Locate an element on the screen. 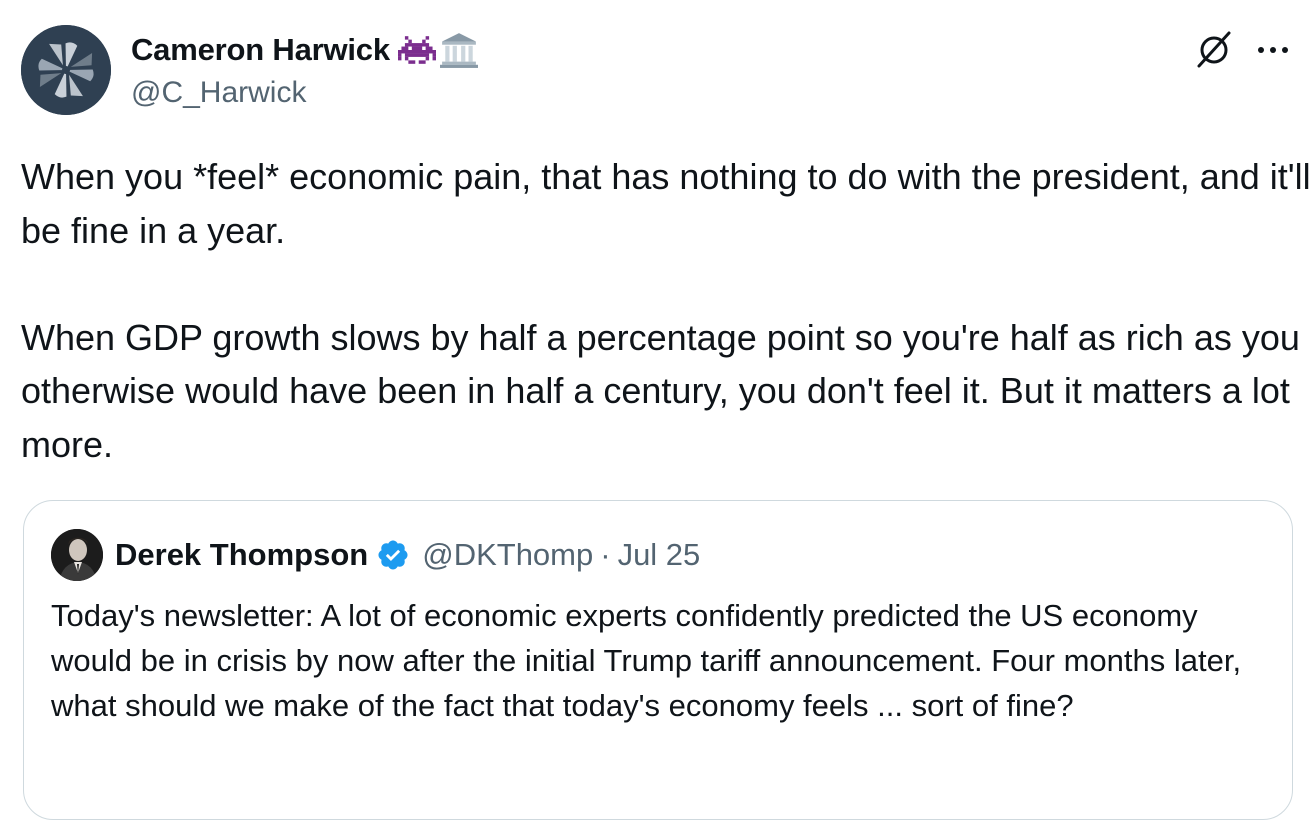 Image resolution: width=1315 pixels, height=820 pixels. classical-building-emoji-icon is located at coordinates (458, 50).